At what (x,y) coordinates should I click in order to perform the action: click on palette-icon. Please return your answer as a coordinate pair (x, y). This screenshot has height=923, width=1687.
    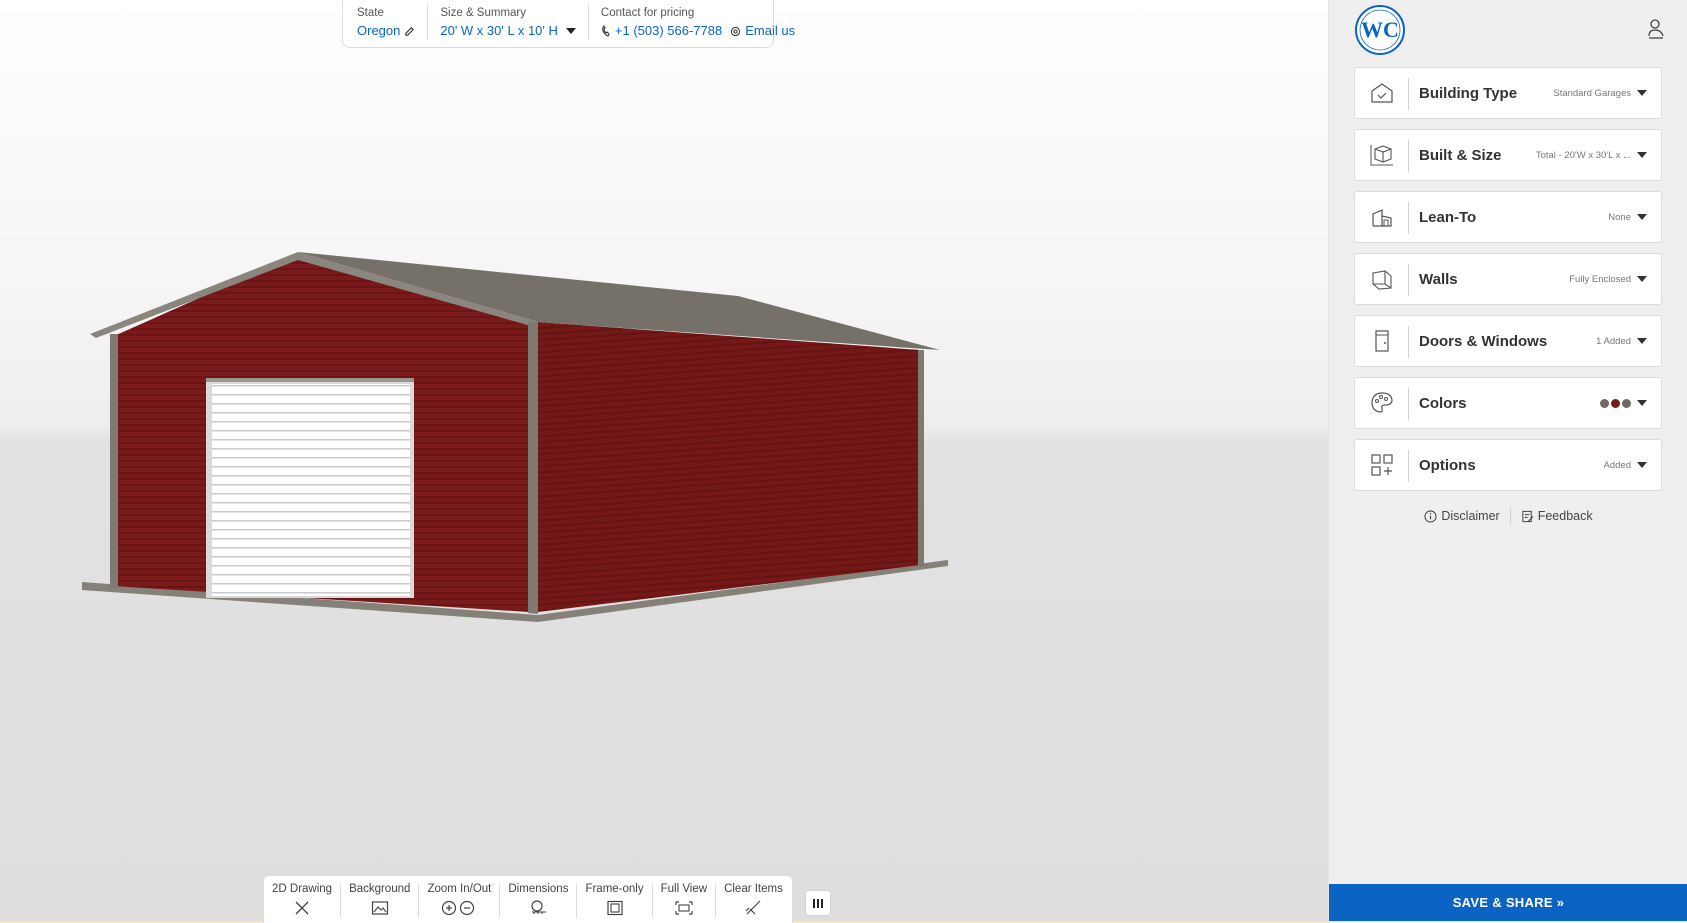
    Looking at the image, I should click on (1382, 403).